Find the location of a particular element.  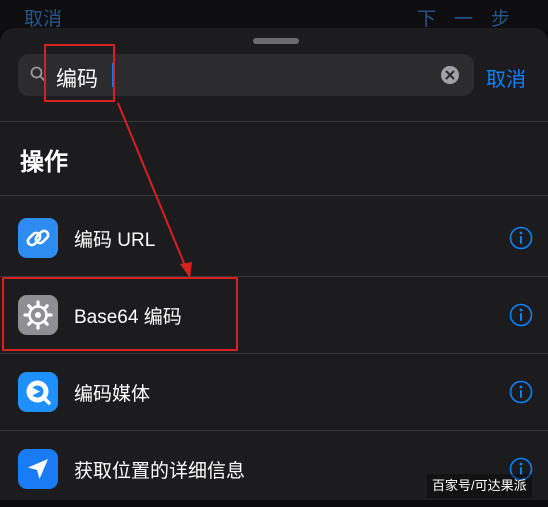

annotation-arrow is located at coordinates (154, 190).